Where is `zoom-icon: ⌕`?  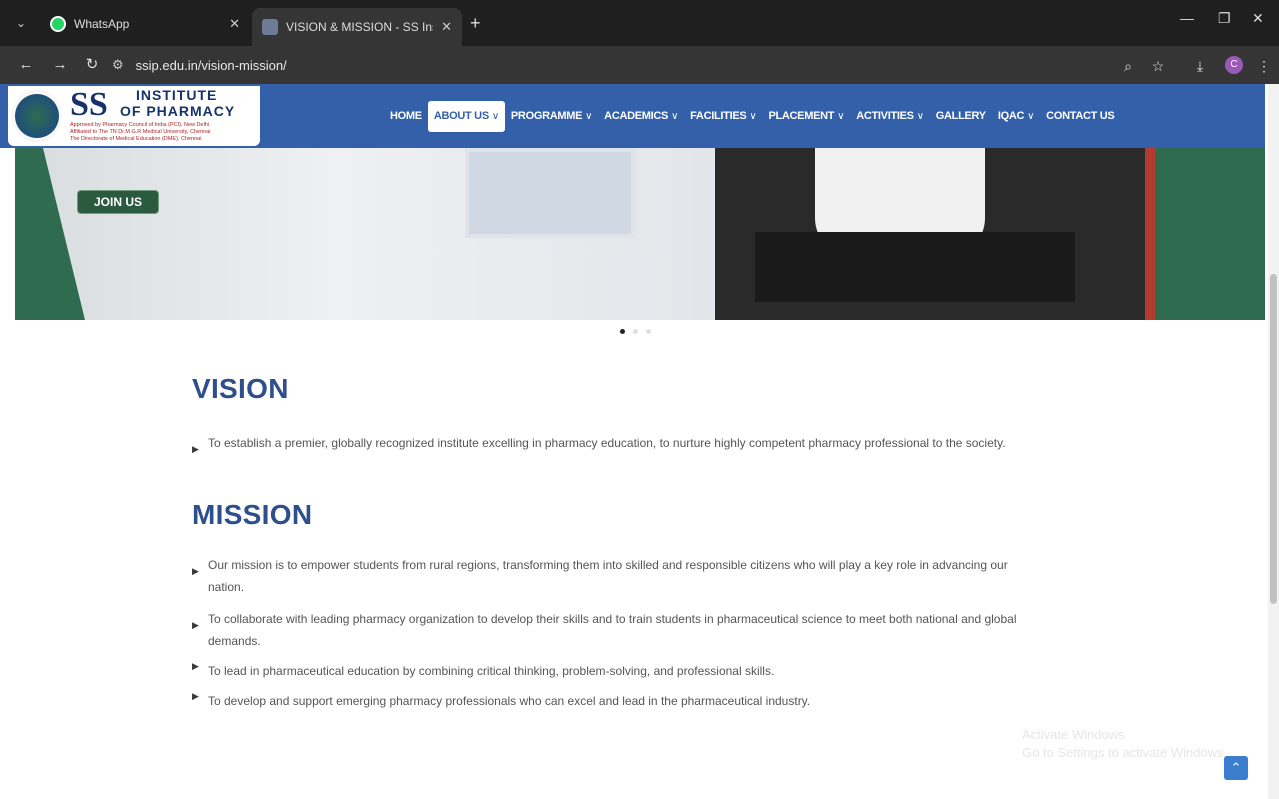
zoom-icon: ⌕ is located at coordinates (1128, 66).